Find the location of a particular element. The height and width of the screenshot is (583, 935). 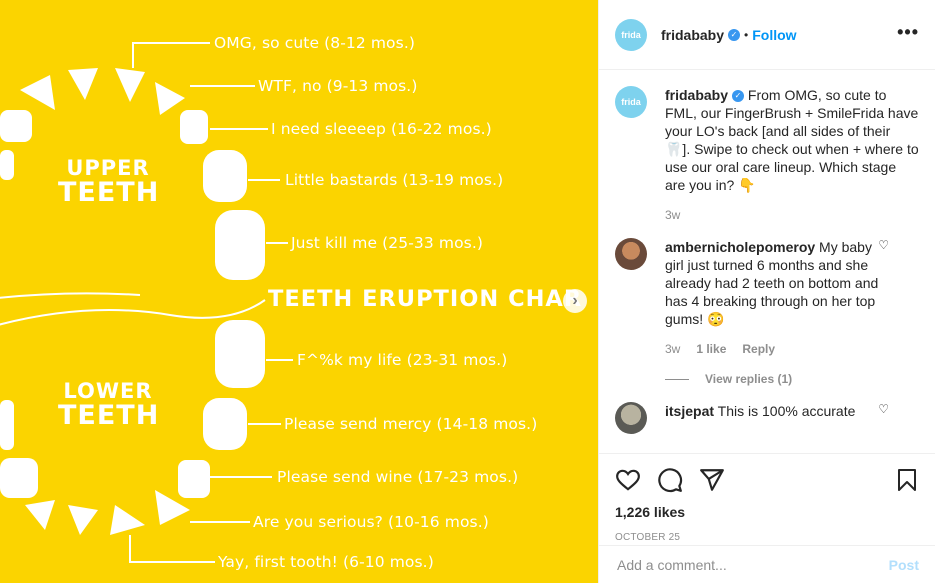

comment-icon is located at coordinates (670, 480).